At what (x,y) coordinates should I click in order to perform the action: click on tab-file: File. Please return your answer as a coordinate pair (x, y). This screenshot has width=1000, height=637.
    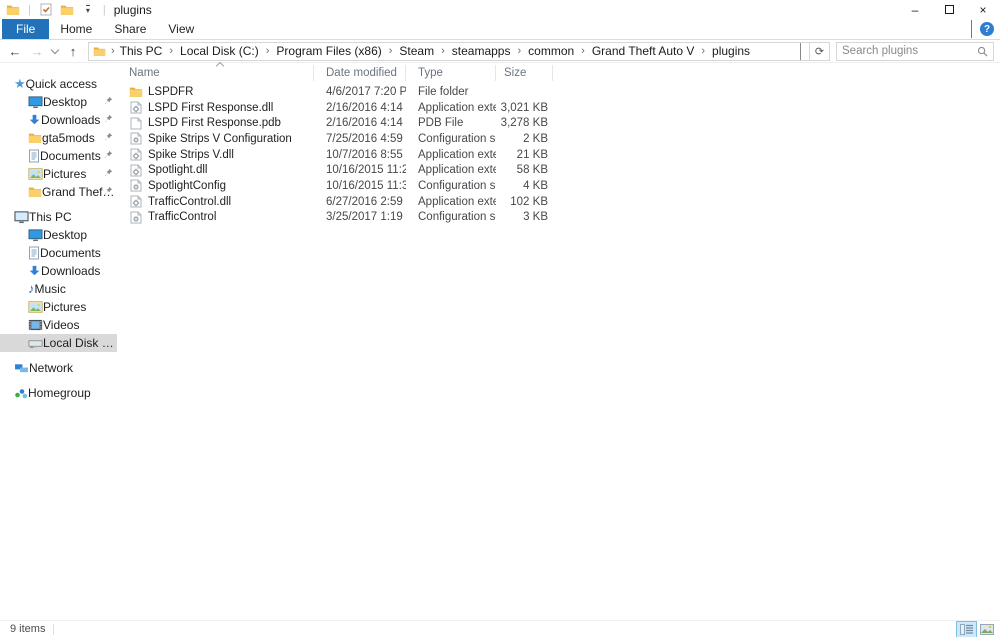
    Looking at the image, I should click on (26, 29).